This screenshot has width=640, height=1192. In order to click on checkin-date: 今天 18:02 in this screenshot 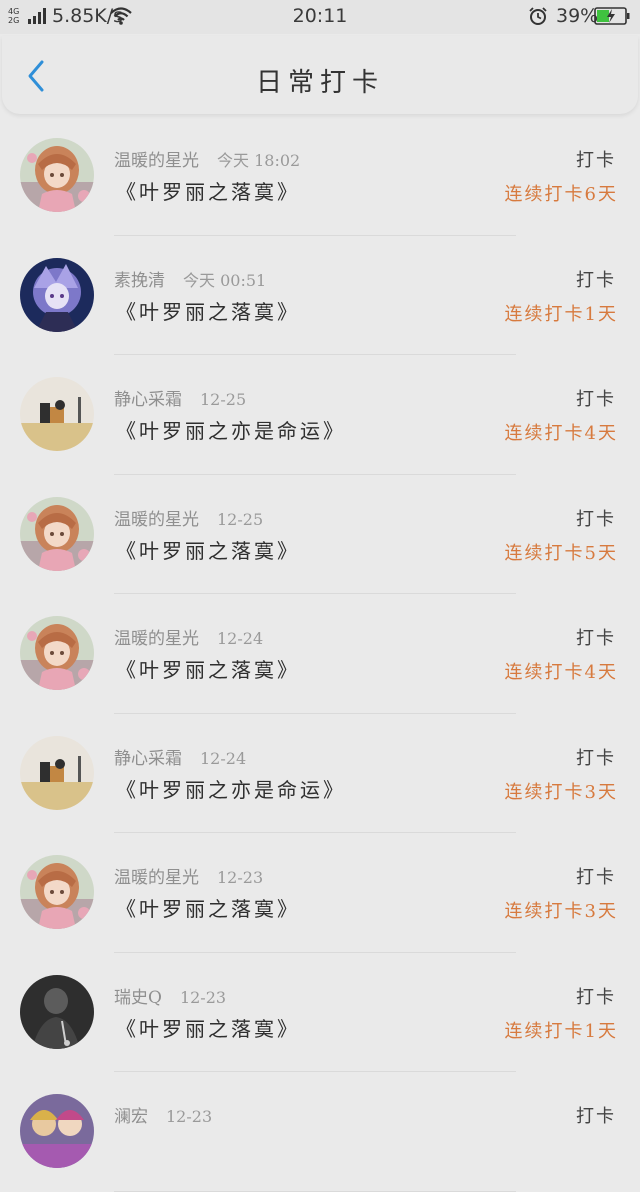, I will do `click(259, 160)`.